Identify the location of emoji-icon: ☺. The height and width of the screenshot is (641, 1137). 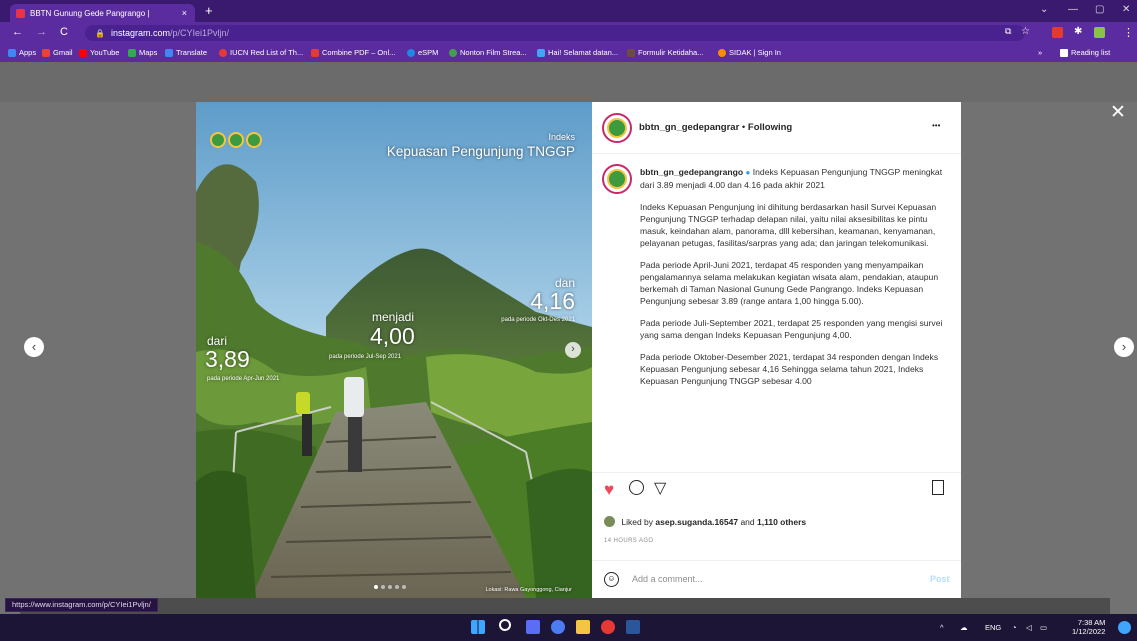
(611, 579).